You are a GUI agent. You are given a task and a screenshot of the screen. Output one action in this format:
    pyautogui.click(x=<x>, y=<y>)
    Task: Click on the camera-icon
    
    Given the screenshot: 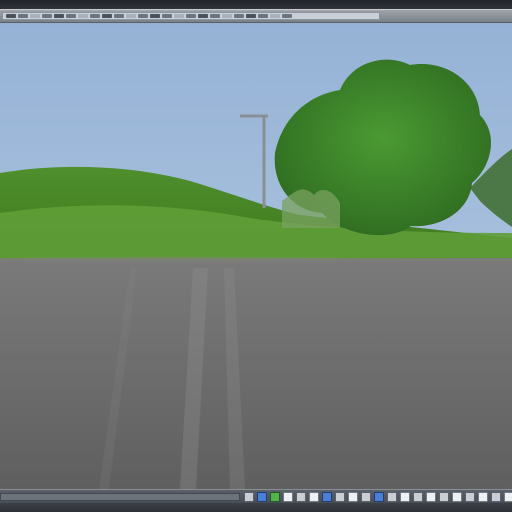 What is the action you would take?
    pyautogui.click(x=262, y=497)
    